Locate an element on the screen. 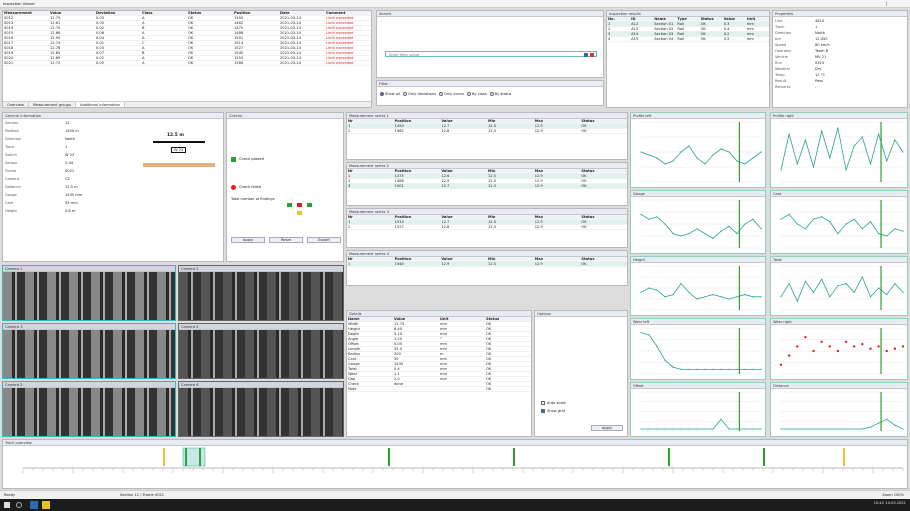 The height and width of the screenshot is (511, 910). start-icon is located at coordinates (7, 505).